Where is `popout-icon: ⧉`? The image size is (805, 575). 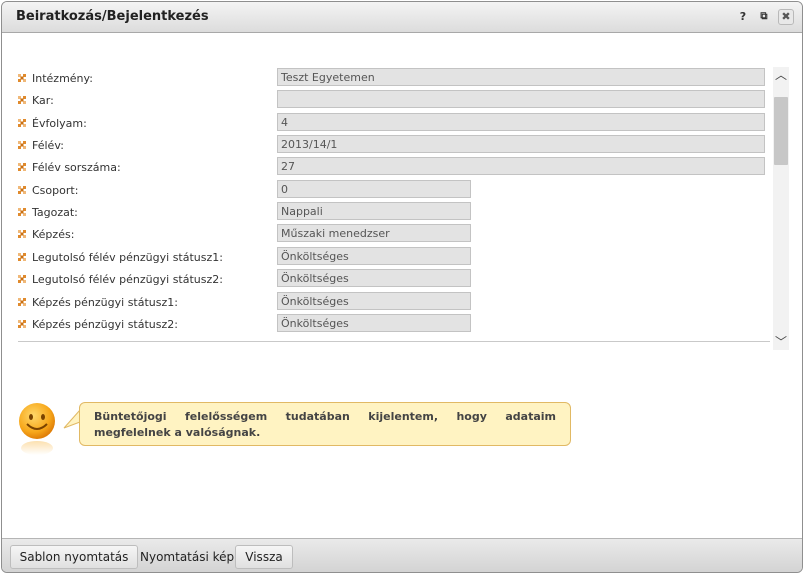 popout-icon: ⧉ is located at coordinates (764, 17).